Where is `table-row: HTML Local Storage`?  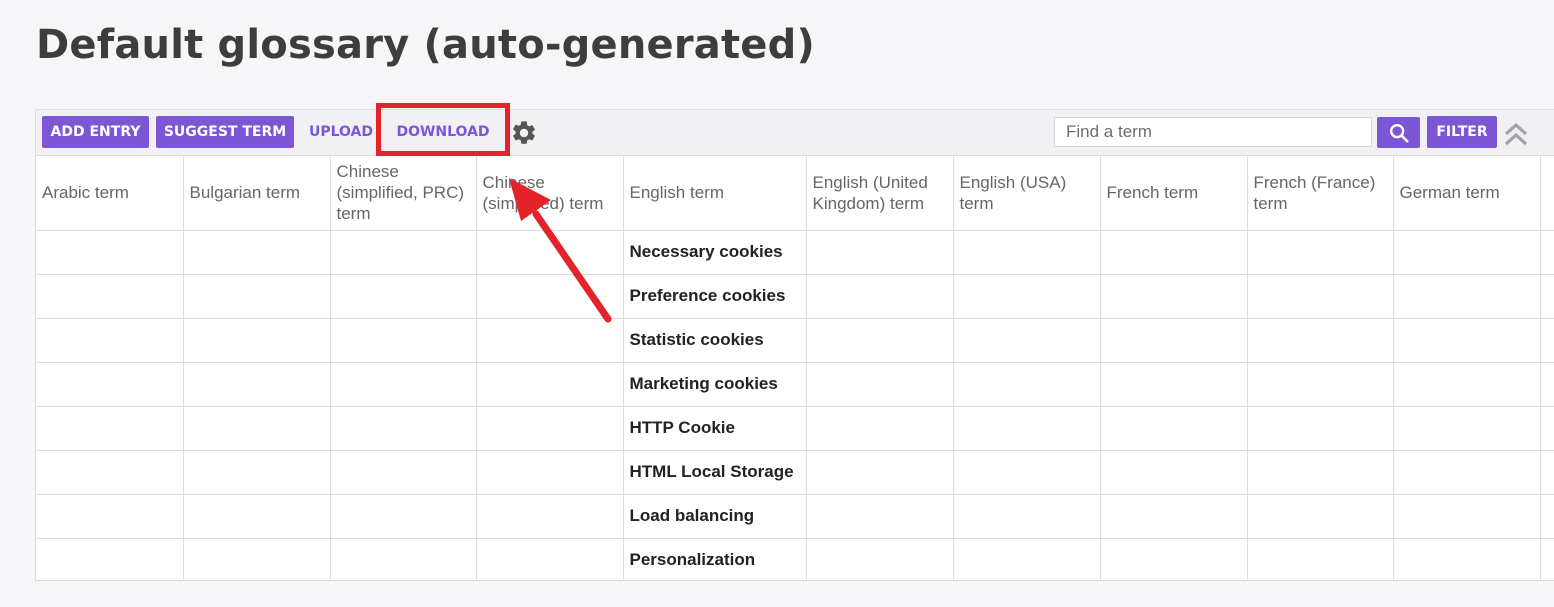
table-row: HTML Local Storage is located at coordinates (795, 472).